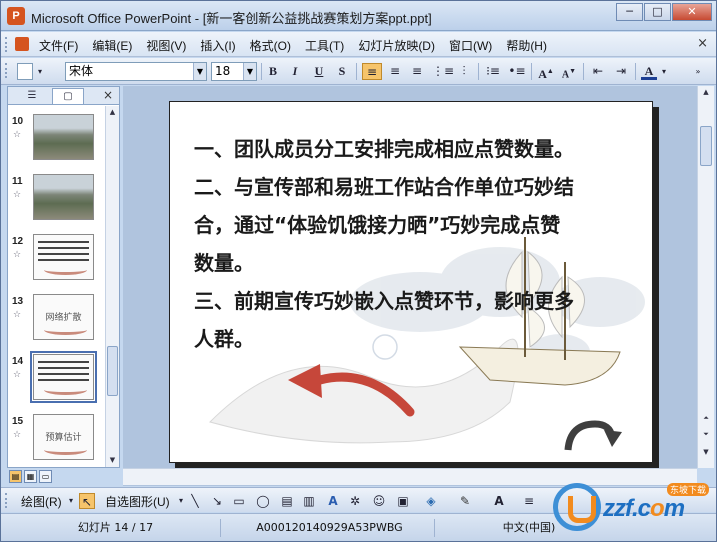  Describe the element at coordinates (6, 70) in the screenshot. I see `toolbar-grip-handle` at that location.